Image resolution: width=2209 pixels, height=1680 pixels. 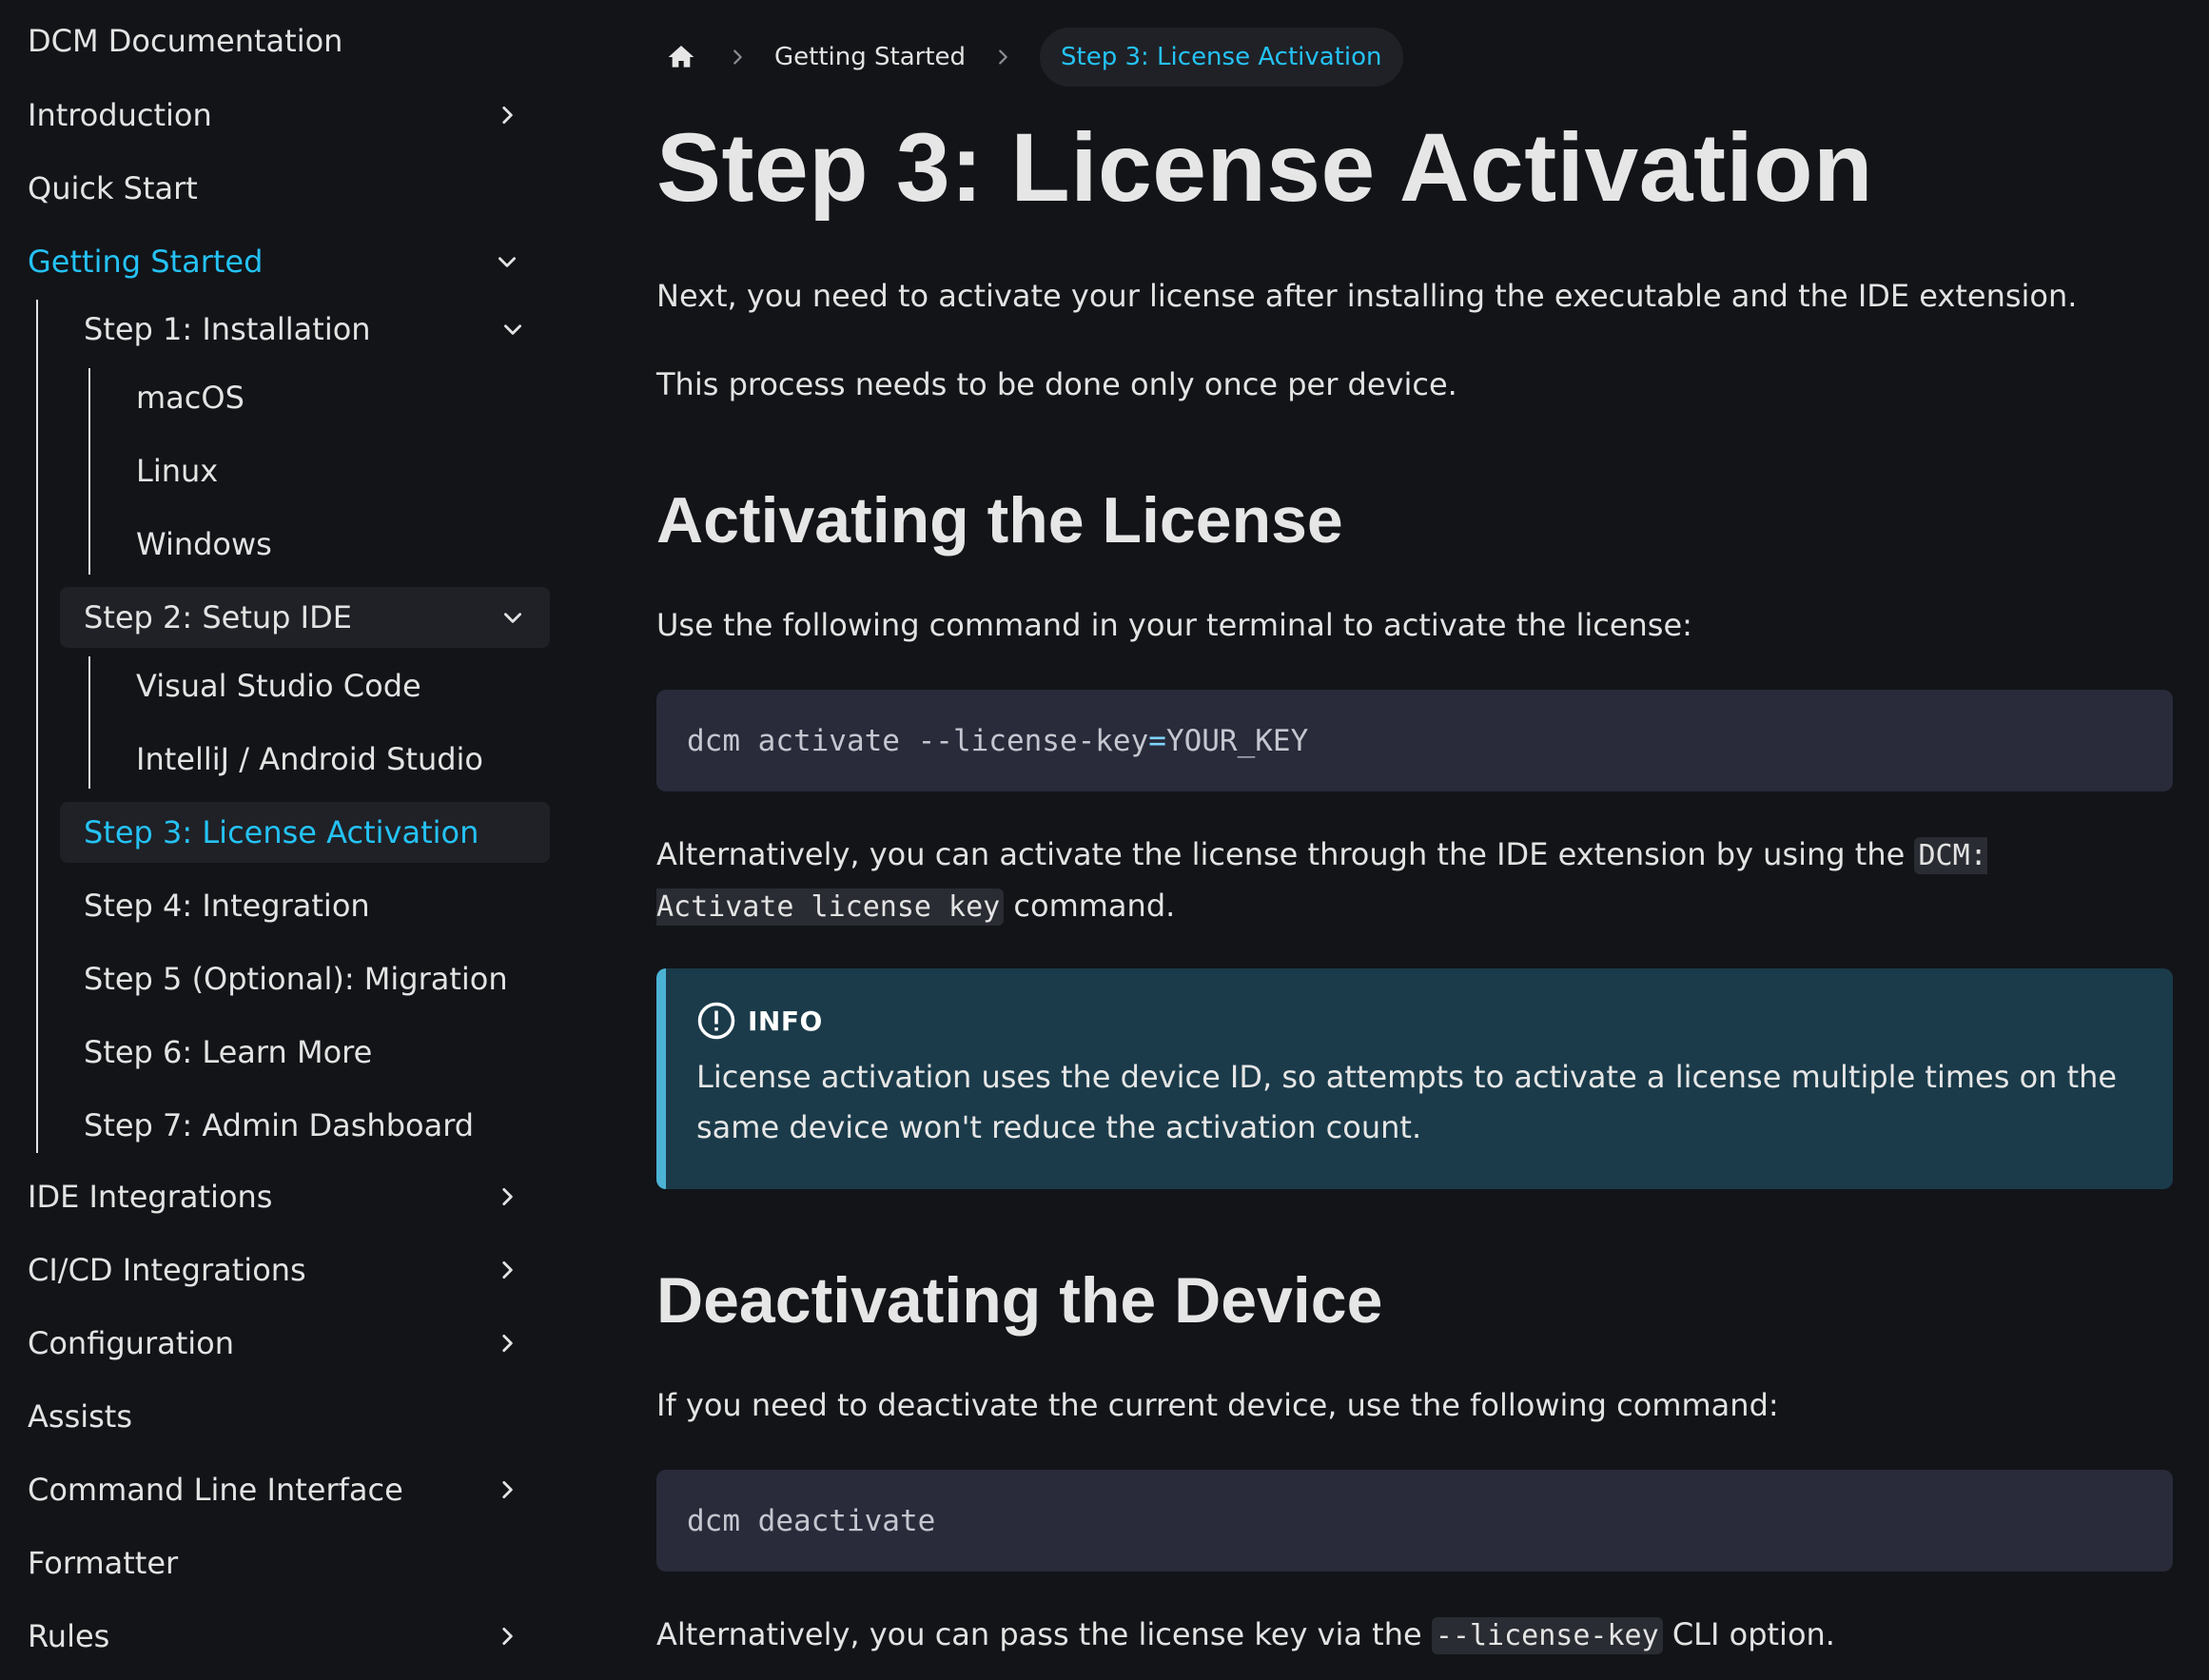 What do you see at coordinates (278, 1344) in the screenshot?
I see `sidebar-item-configuration: Configuration` at bounding box center [278, 1344].